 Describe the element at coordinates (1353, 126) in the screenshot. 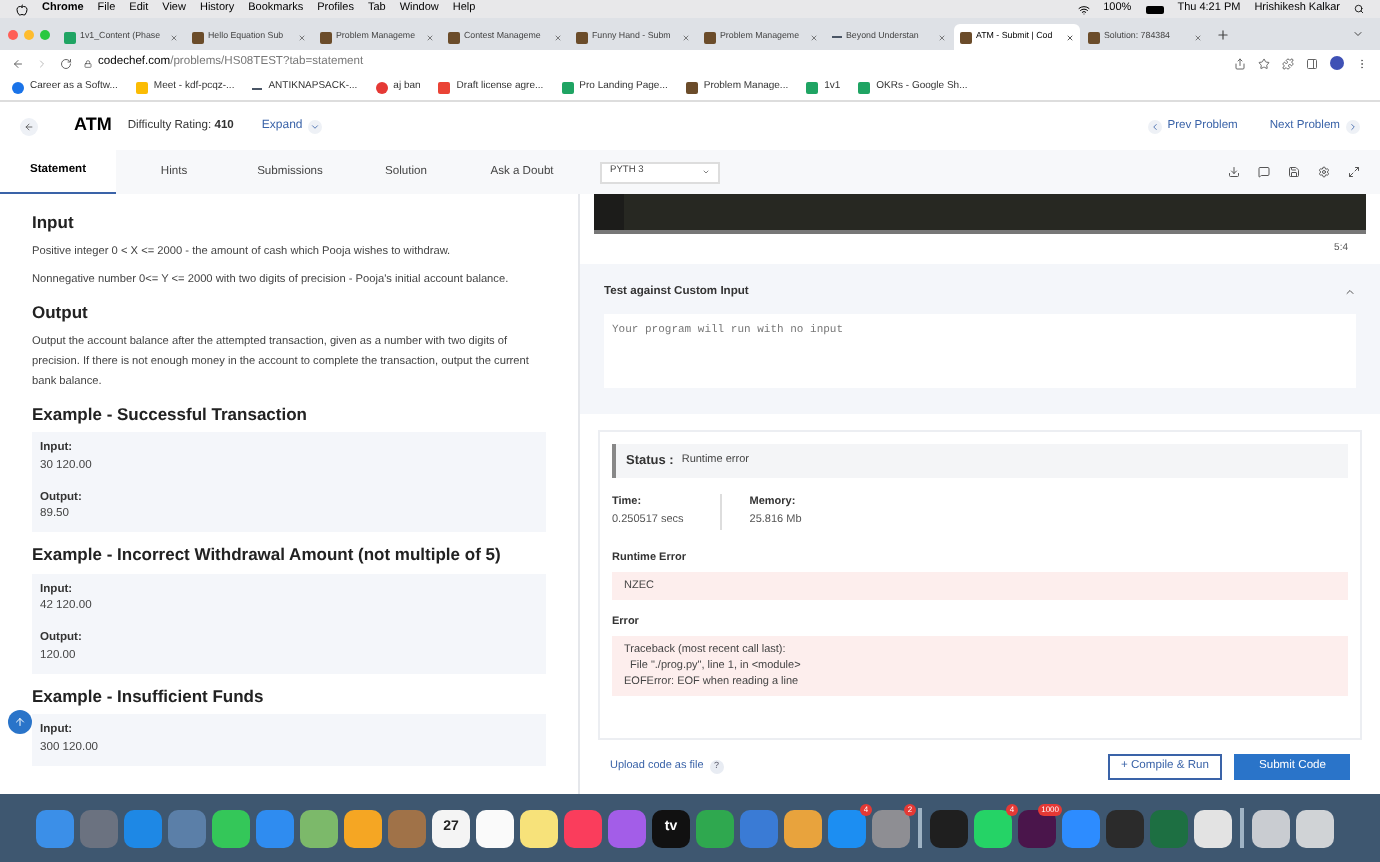

I see `chevron-right-icon` at that location.